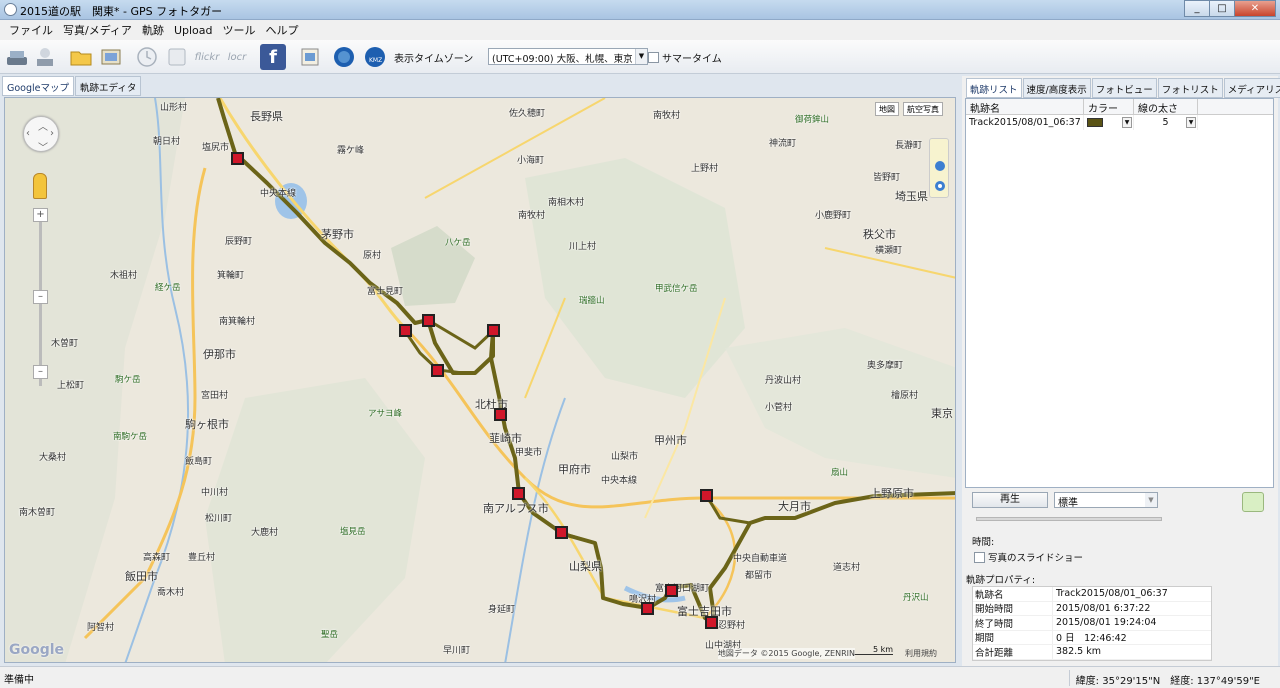 This screenshot has width=1280, height=688. What do you see at coordinates (568, 56) in the screenshot?
I see `timezone-select: (UTC+09:00) 大阪、札幌、東京 ▼` at bounding box center [568, 56].